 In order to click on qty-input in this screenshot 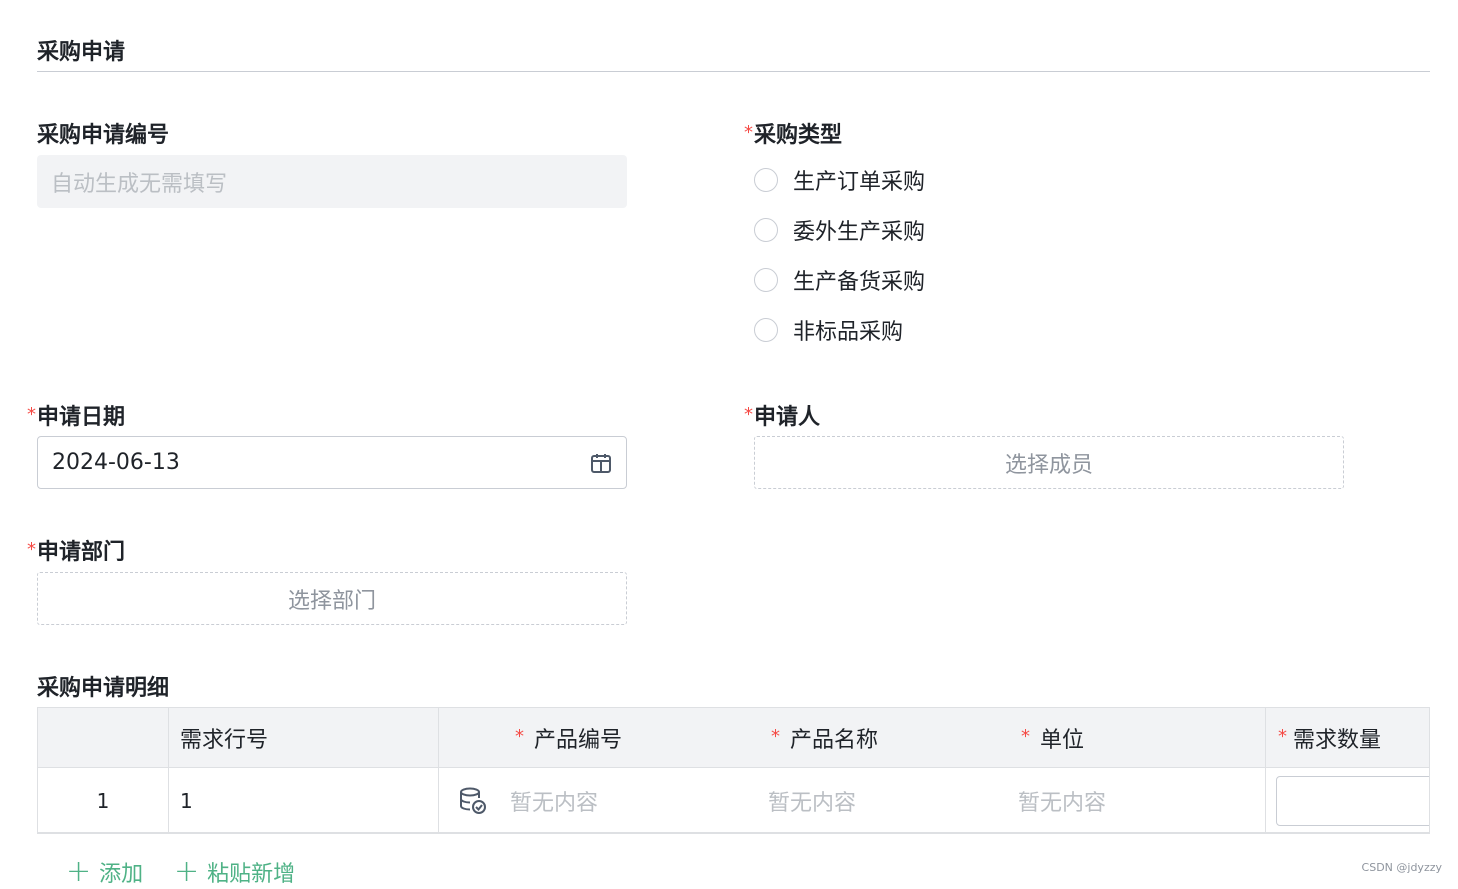, I will do `click(1352, 800)`.